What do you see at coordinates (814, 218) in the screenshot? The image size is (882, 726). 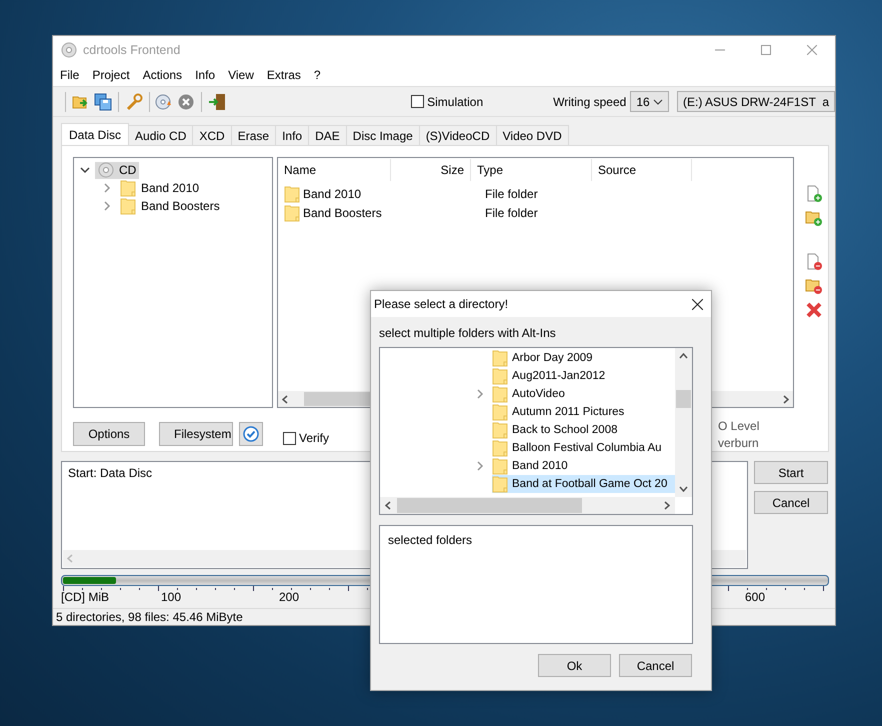 I see `add-folder-icon` at bounding box center [814, 218].